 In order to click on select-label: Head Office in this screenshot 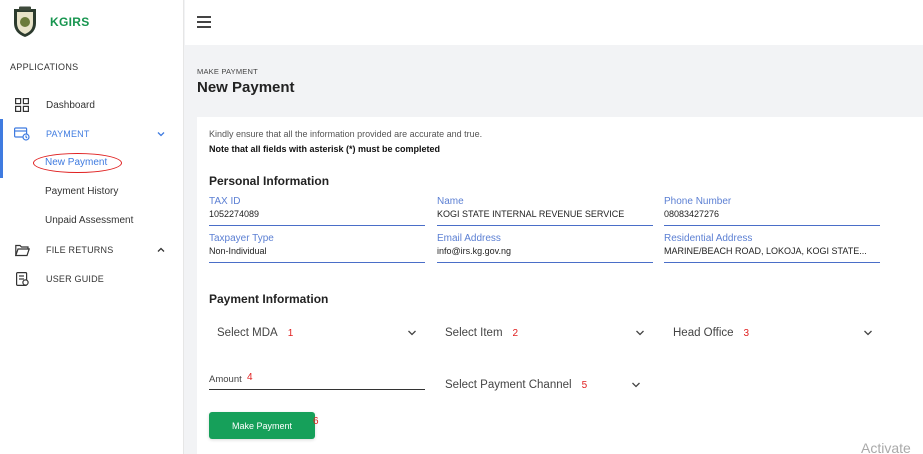, I will do `click(703, 333)`.